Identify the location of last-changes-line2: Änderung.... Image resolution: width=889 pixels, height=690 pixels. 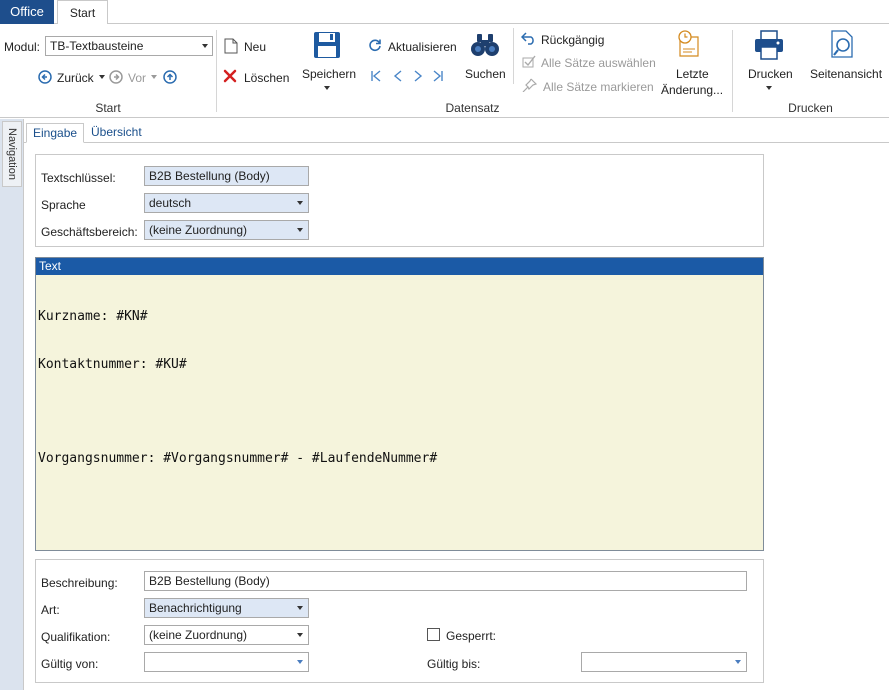
(692, 90).